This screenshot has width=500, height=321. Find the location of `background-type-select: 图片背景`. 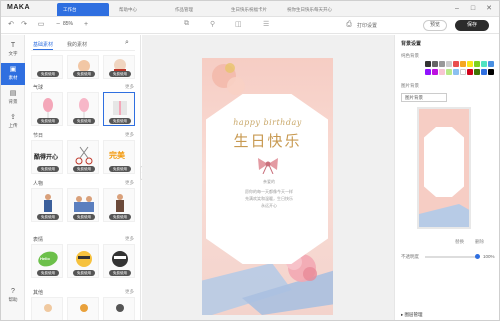

background-type-select: 图片背景 is located at coordinates (424, 97).